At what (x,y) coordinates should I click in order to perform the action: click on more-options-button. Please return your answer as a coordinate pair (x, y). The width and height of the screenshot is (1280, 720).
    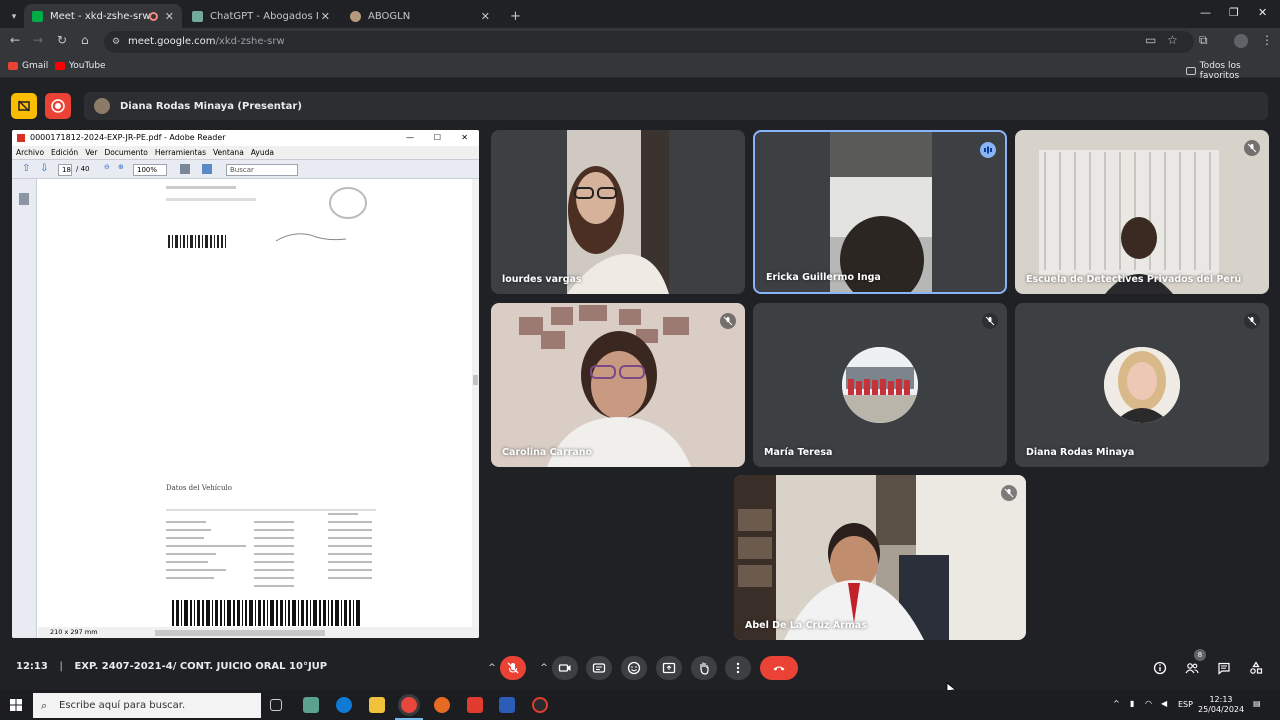
    Looking at the image, I should click on (738, 668).